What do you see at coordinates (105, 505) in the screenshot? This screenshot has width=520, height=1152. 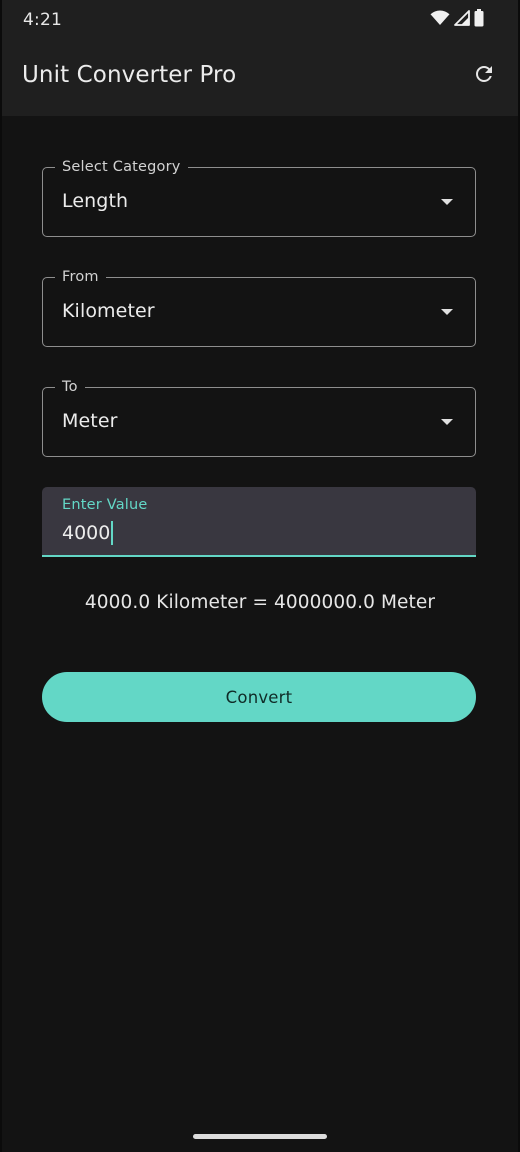 I see `value-input-label: Enter Value` at bounding box center [105, 505].